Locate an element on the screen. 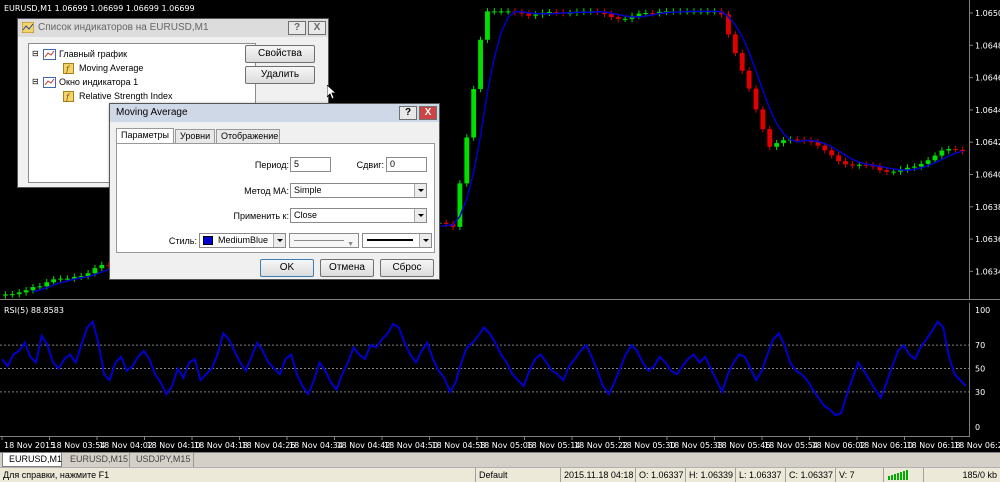 The image size is (1000, 482). time-tick-label: 18 Nov 03:54 is located at coordinates (79, 445).